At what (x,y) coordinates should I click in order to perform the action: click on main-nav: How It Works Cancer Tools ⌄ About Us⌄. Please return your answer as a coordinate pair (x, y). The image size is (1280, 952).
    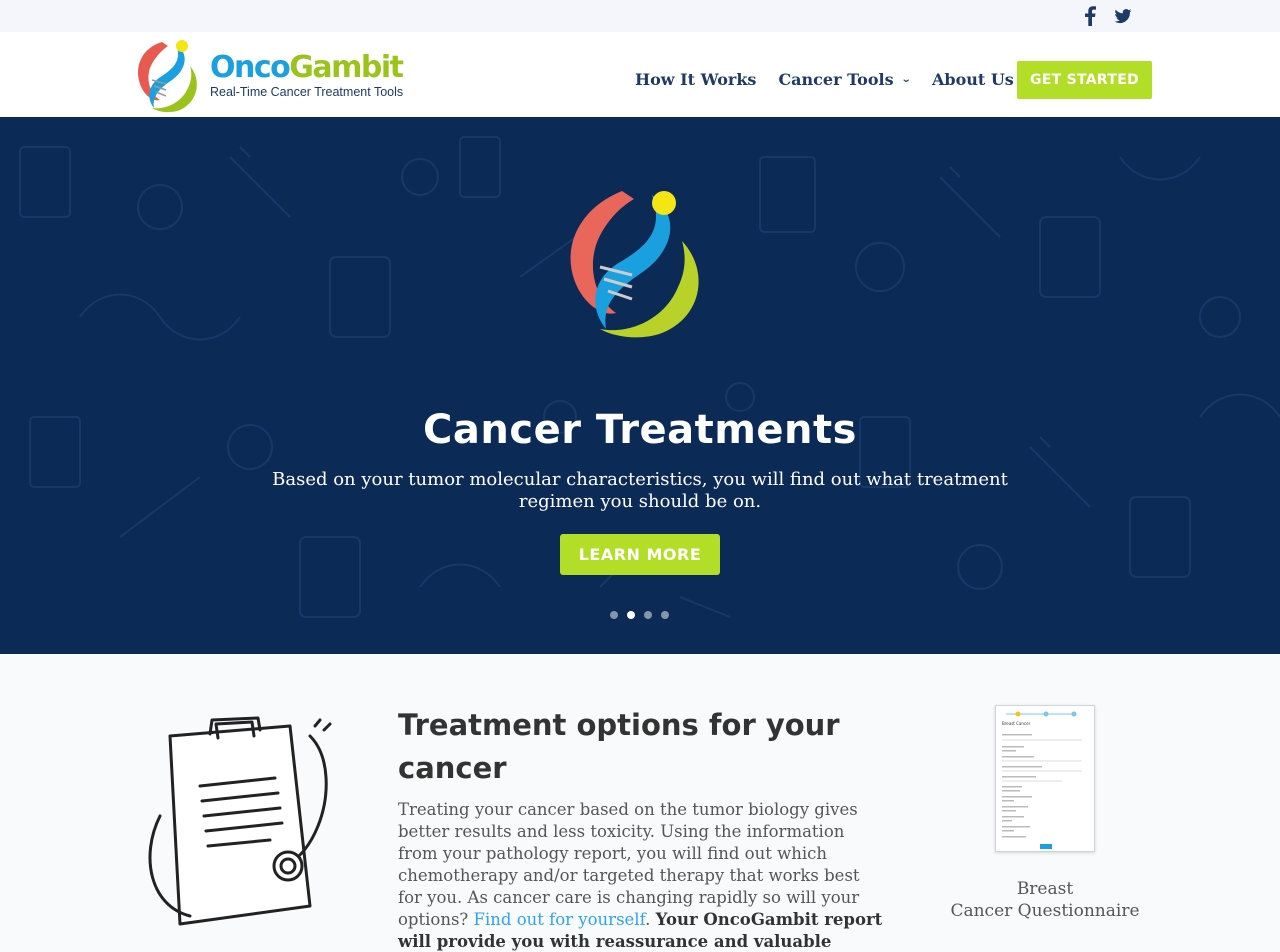
    Looking at the image, I should click on (843, 79).